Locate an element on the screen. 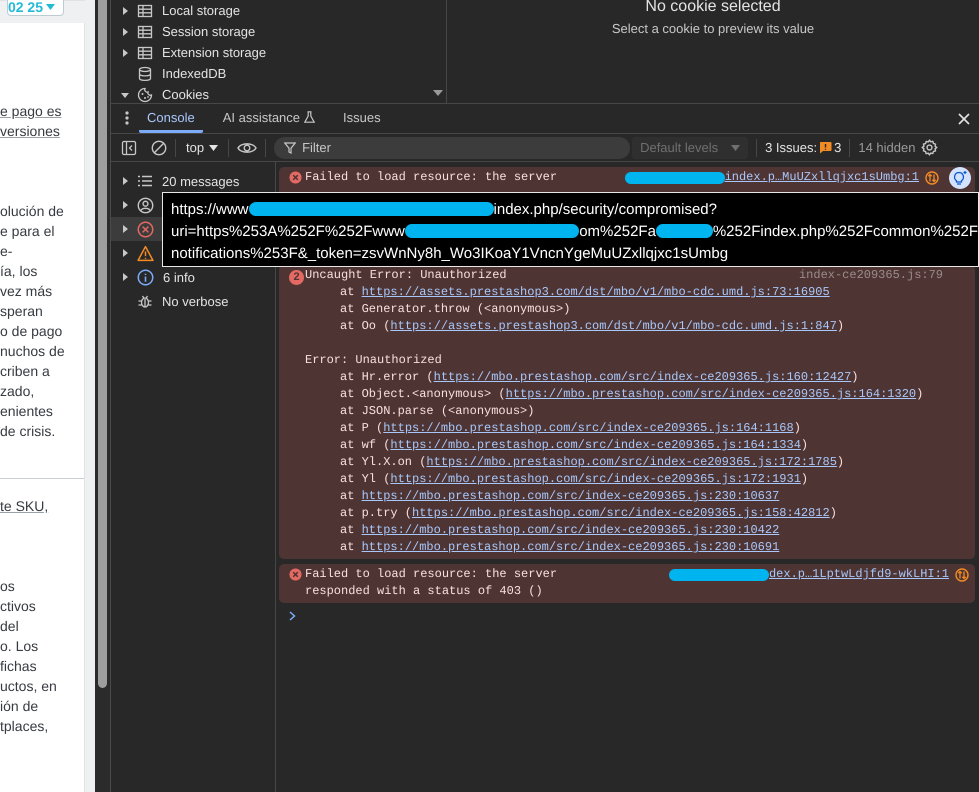  eye-icon is located at coordinates (247, 147).